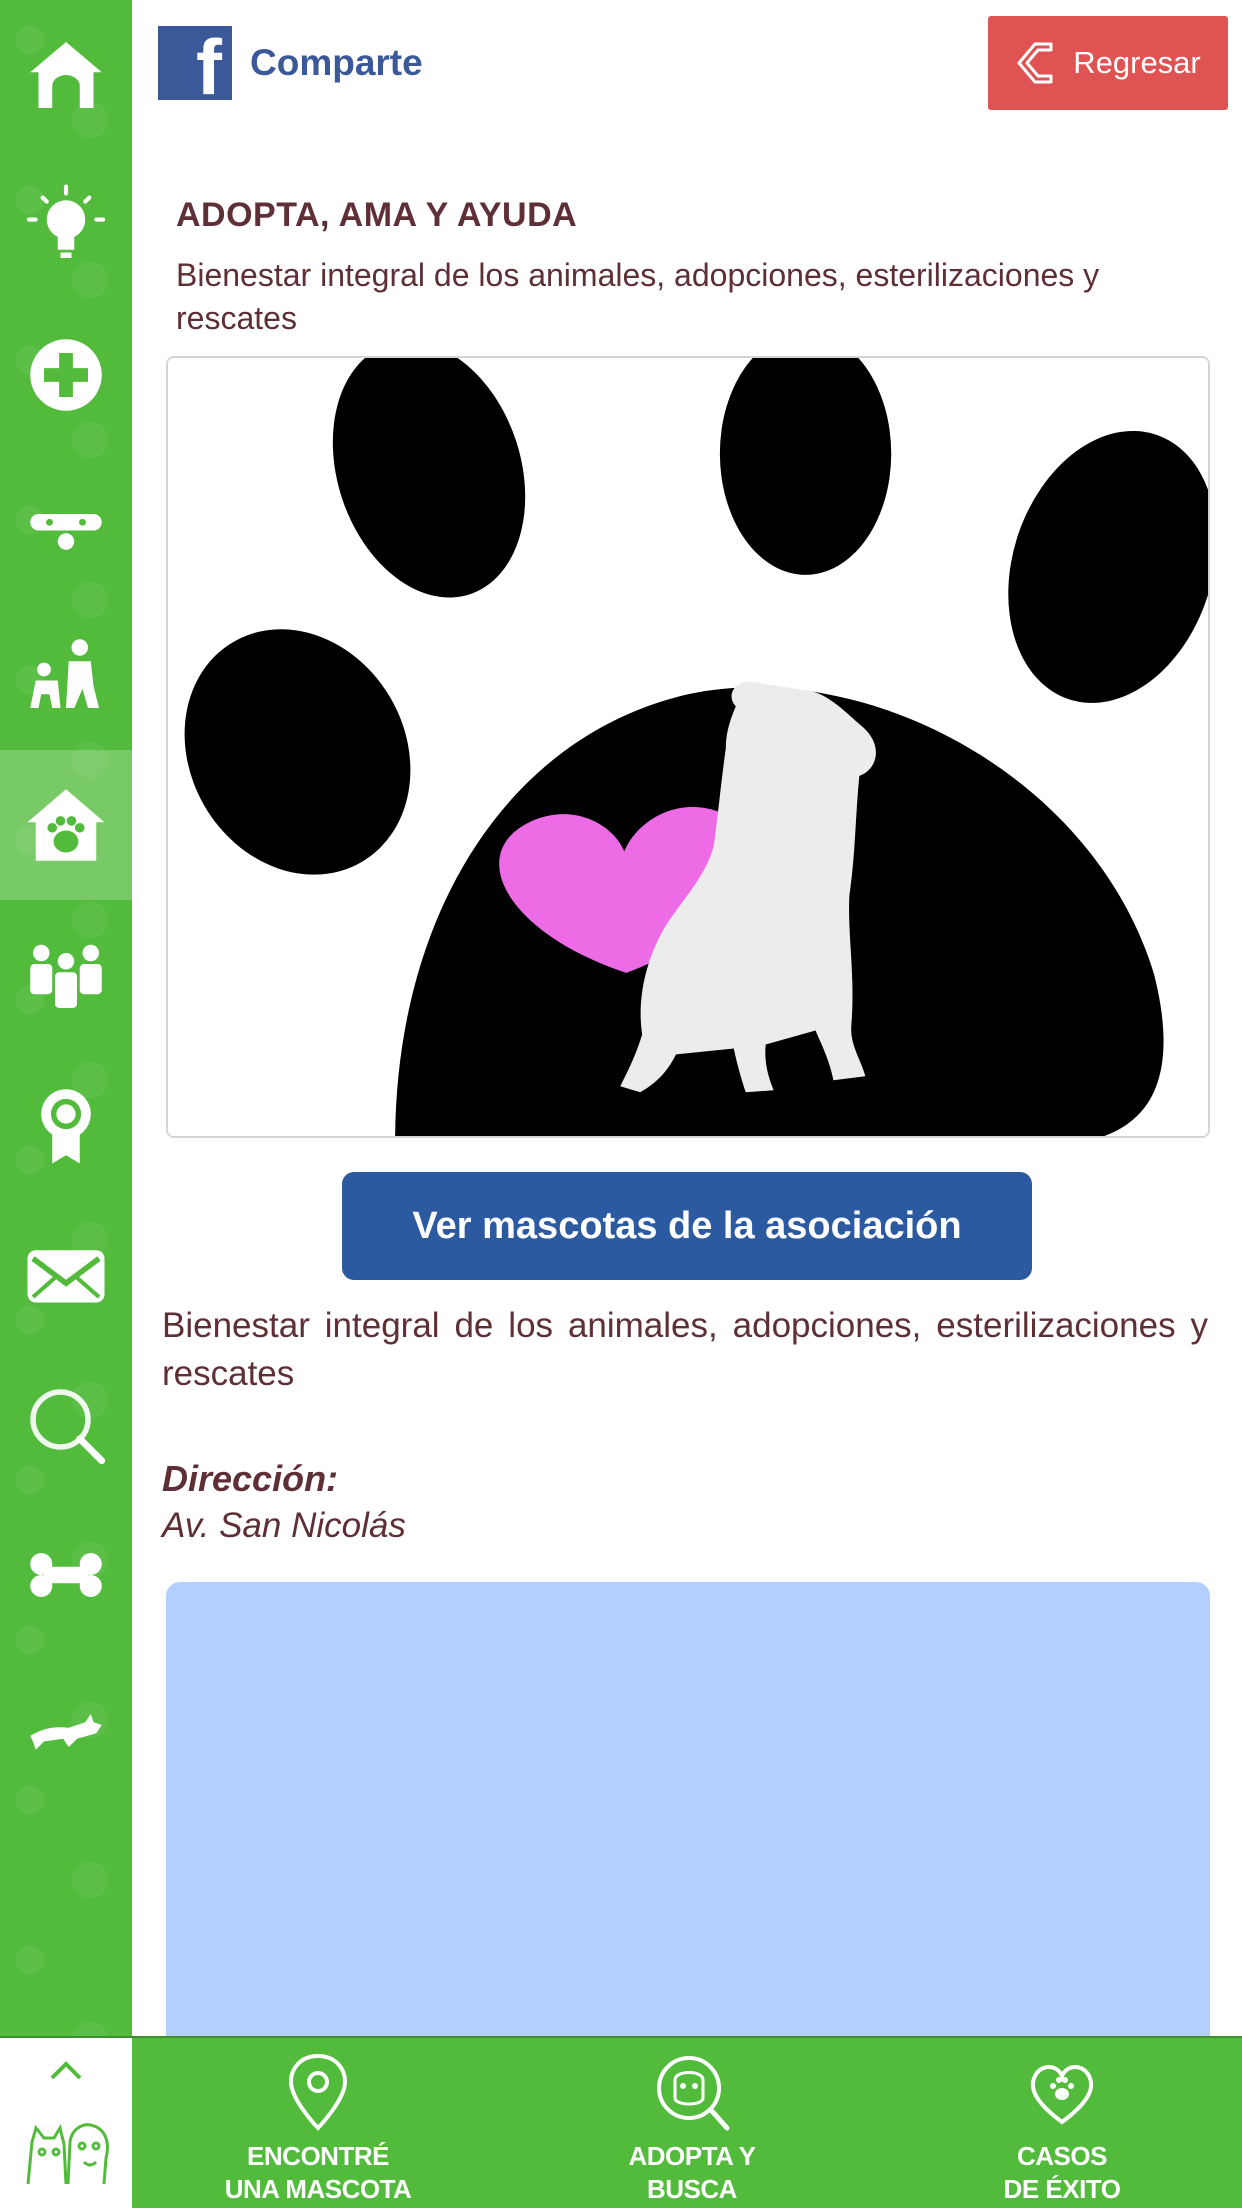 The height and width of the screenshot is (2208, 1242). Describe the element at coordinates (1062, 2095) in the screenshot. I see `heart-paw-icon` at that location.